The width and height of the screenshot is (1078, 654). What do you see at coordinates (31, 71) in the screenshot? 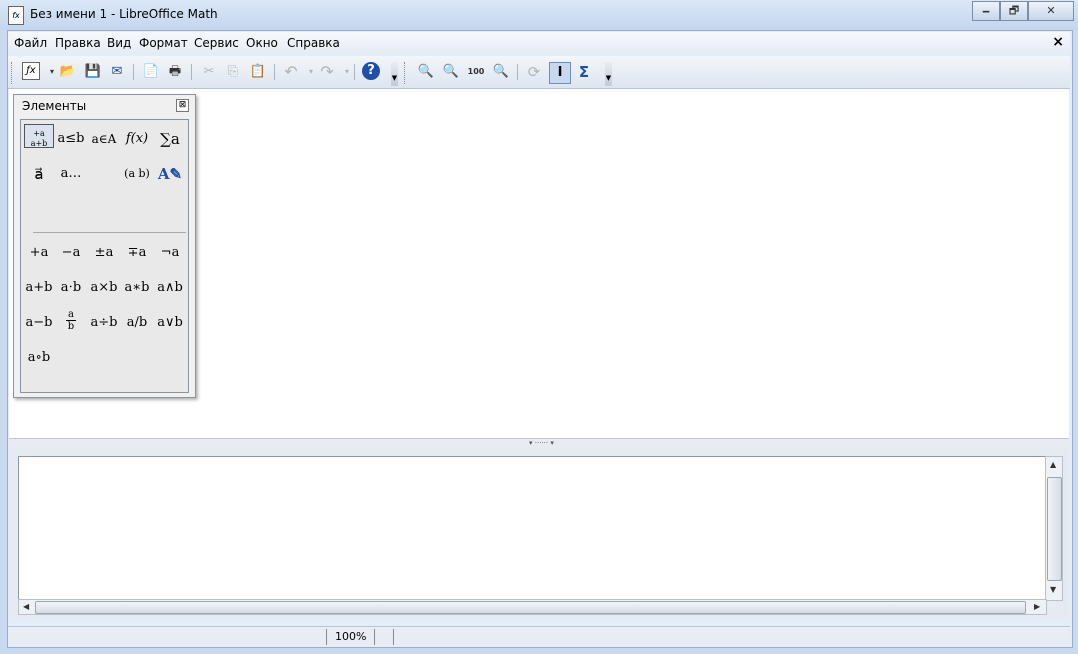
I see `new-formula-icon: ƒx` at bounding box center [31, 71].